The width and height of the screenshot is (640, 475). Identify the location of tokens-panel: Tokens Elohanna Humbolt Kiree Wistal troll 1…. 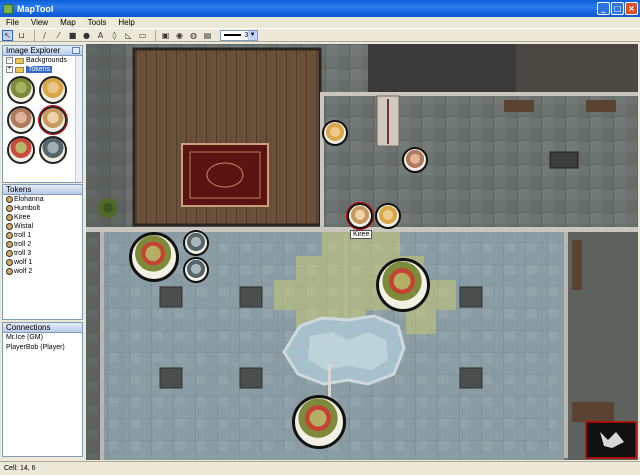
(42, 252).